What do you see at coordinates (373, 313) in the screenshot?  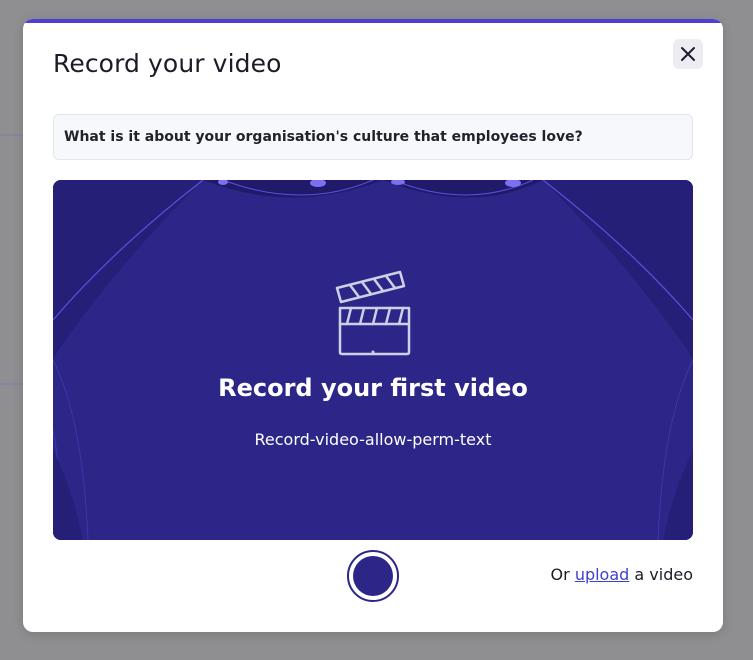 I see `clapperboard-icon` at bounding box center [373, 313].